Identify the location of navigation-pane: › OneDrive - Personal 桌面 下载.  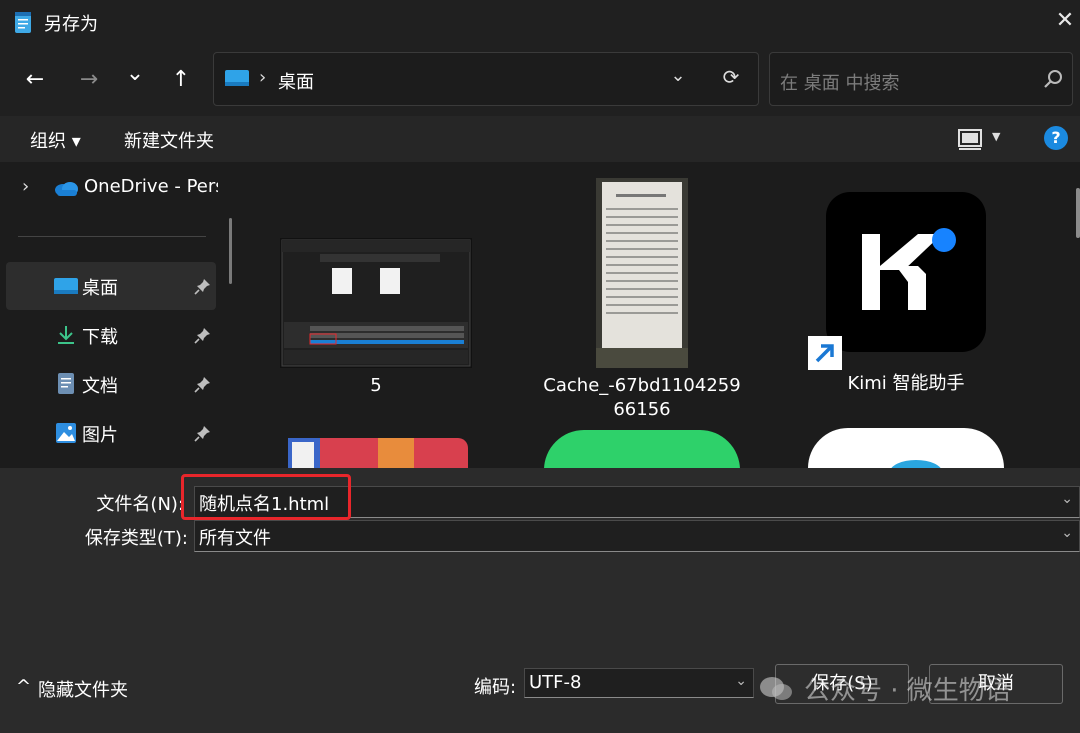
(123, 315).